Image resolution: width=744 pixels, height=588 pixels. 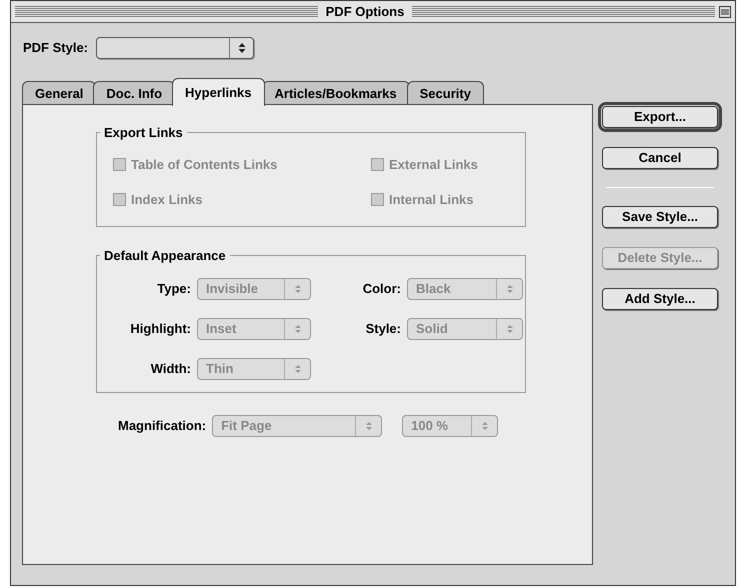 What do you see at coordinates (433, 165) in the screenshot?
I see `checkbox-label: External Links` at bounding box center [433, 165].